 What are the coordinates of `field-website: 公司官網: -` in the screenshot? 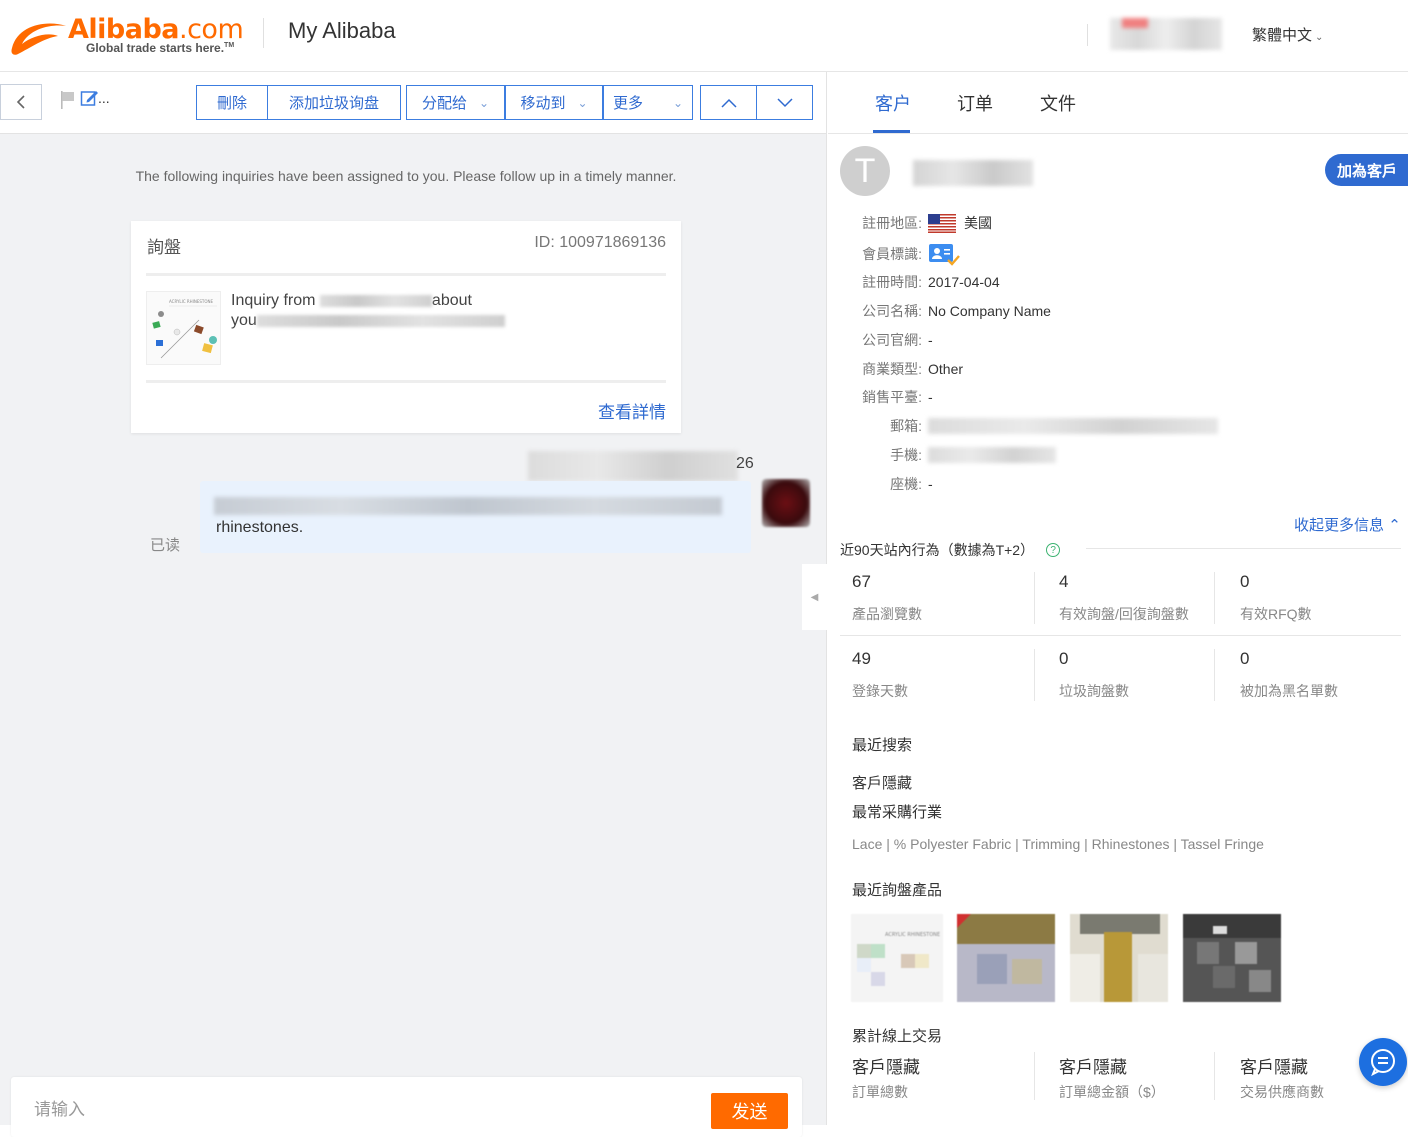 It's located at (880, 340).